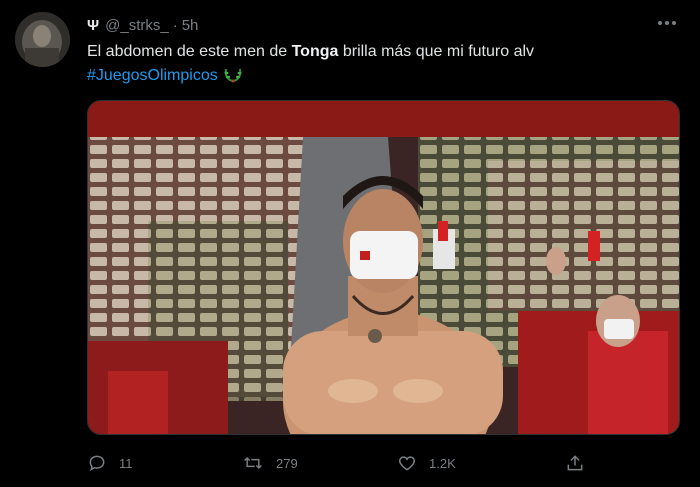 The width and height of the screenshot is (700, 487). I want to click on retweet-icon, so click(253, 463).